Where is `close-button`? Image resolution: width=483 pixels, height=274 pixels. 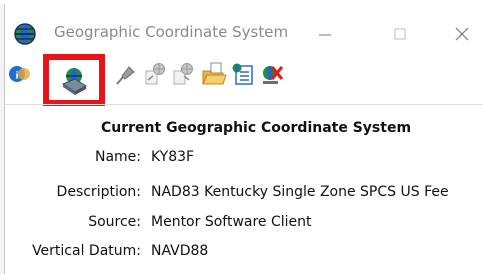
close-button is located at coordinates (462, 34).